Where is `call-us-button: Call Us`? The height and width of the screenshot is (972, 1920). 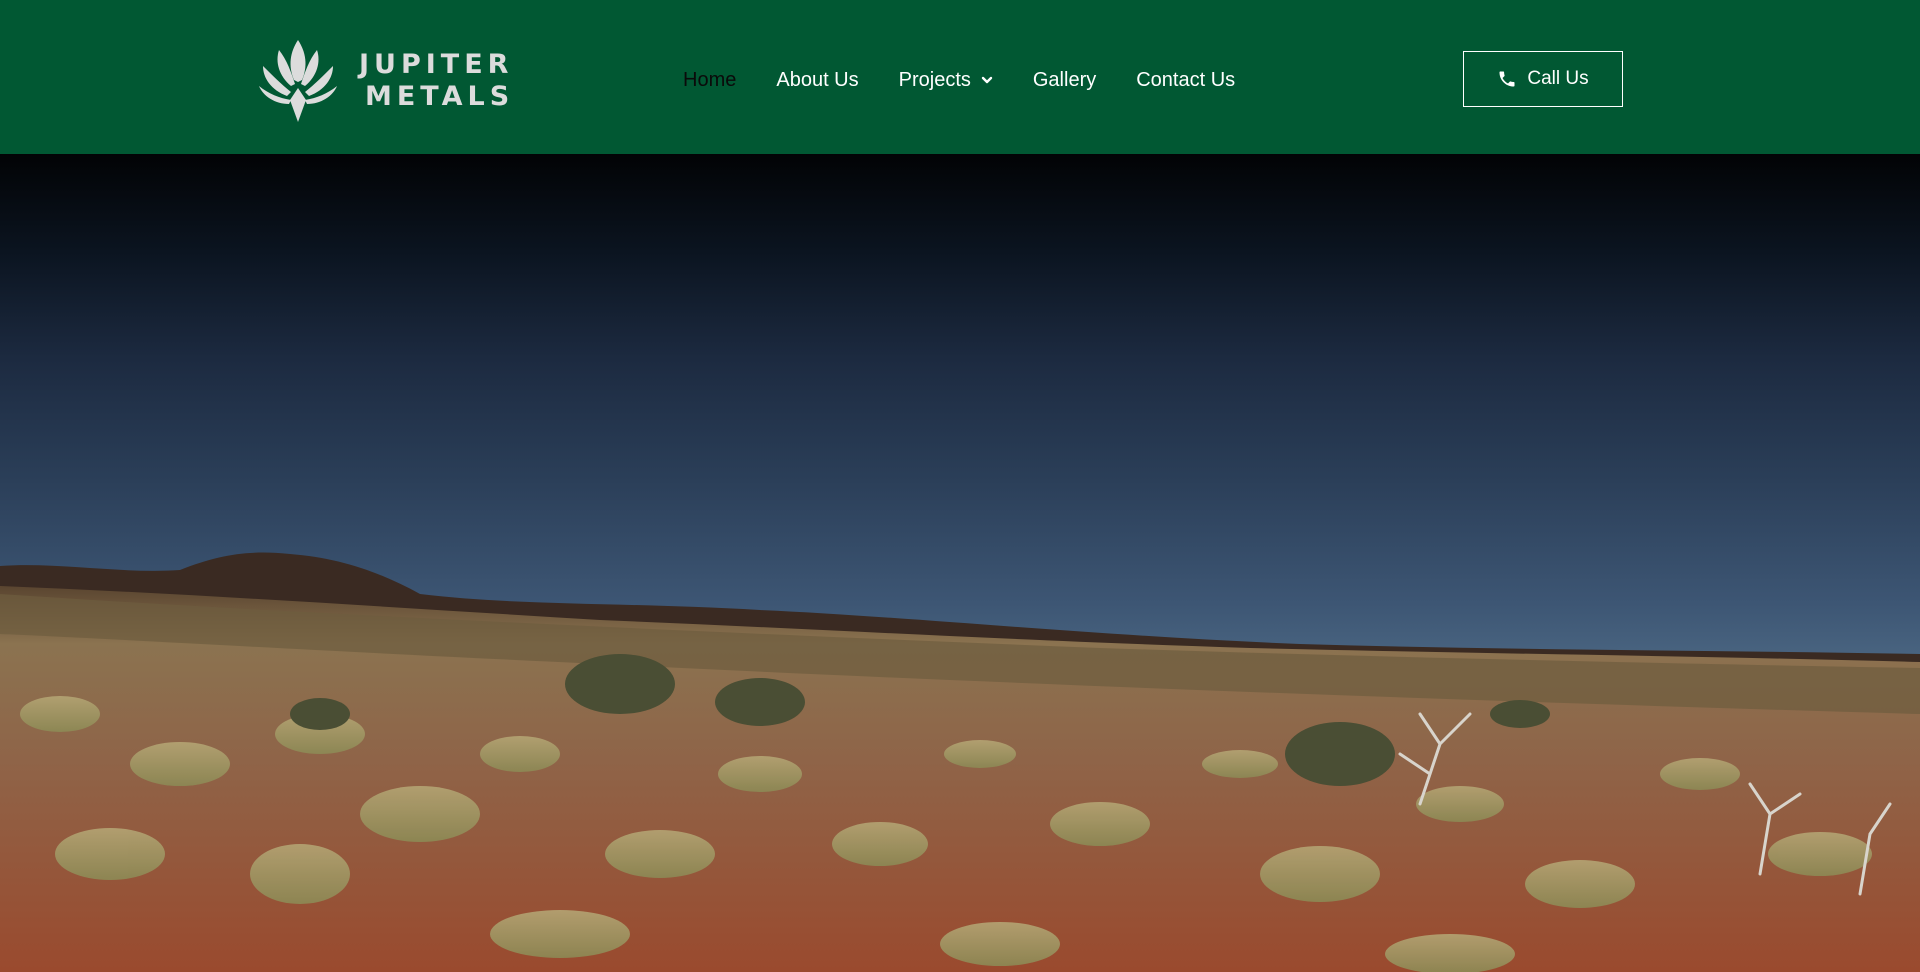 call-us-button: Call Us is located at coordinates (1543, 79).